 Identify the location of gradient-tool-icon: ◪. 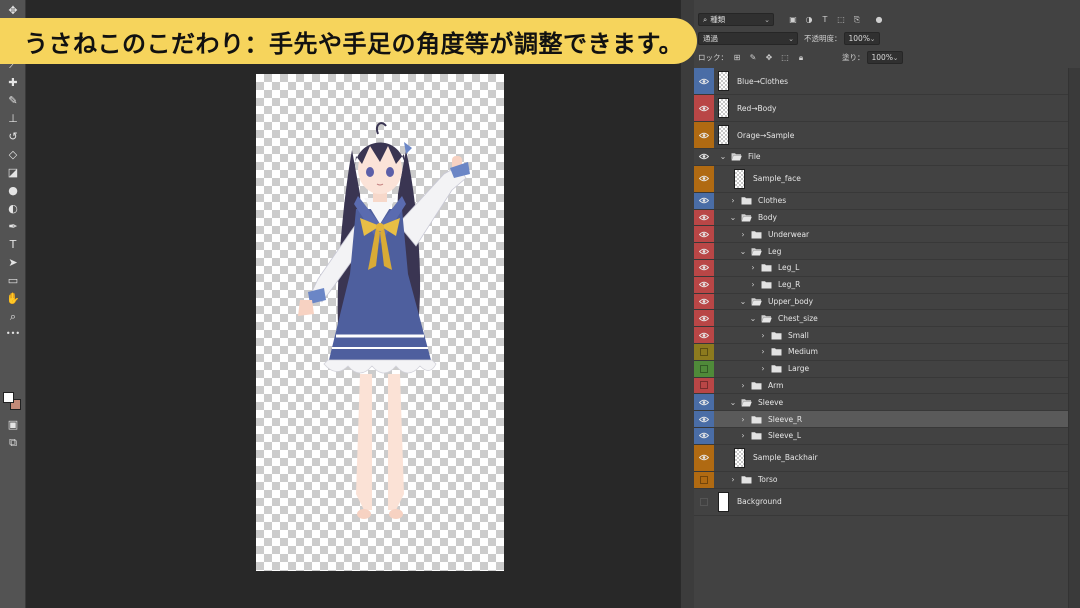
(13, 172).